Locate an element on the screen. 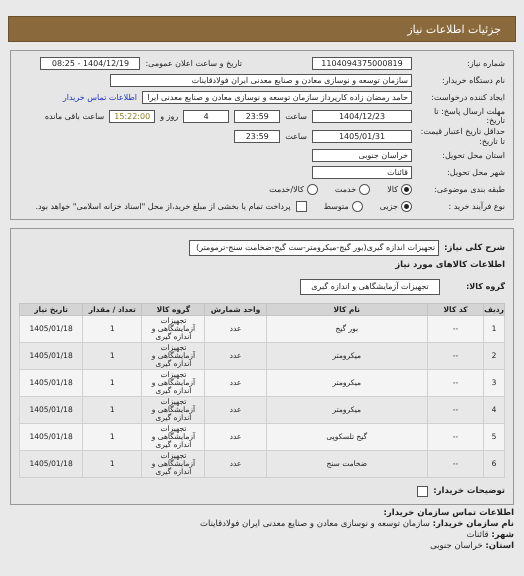 This screenshot has height=576, width=524. contact-line: استان: خراسان جنوبی is located at coordinates (471, 545).